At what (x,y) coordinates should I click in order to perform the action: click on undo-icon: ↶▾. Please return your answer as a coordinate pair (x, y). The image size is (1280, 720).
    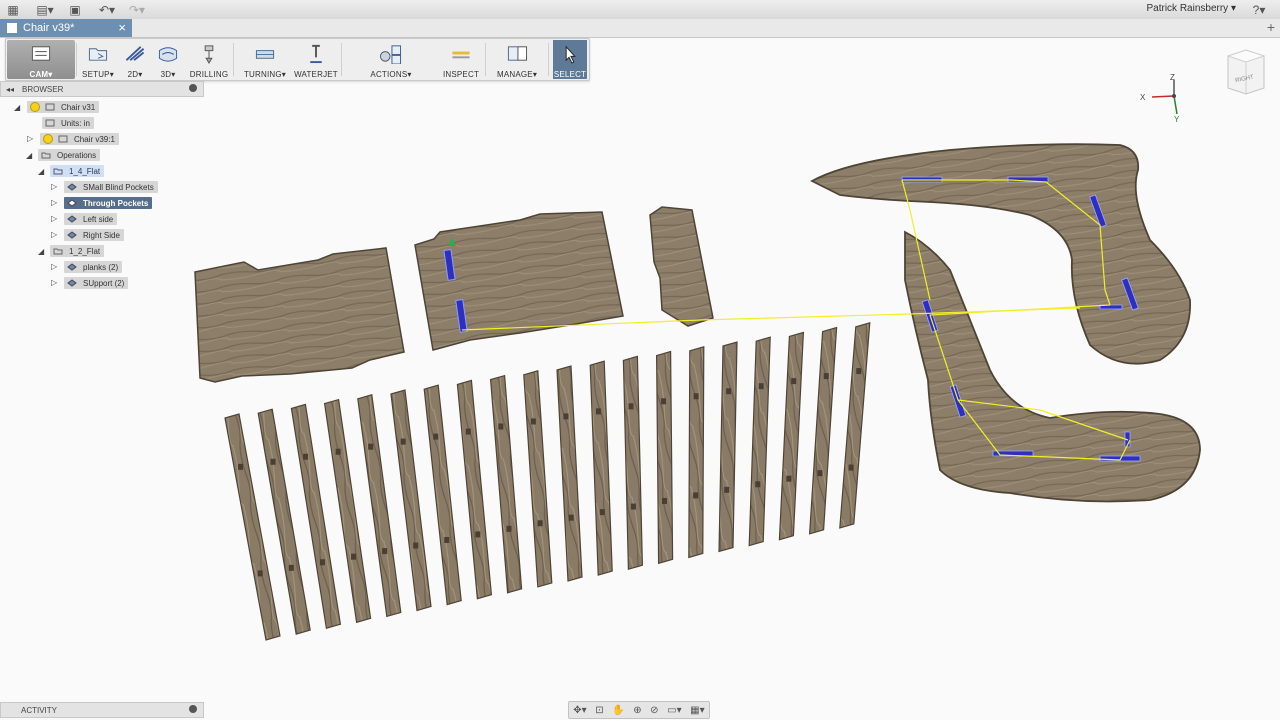
    Looking at the image, I should click on (107, 9).